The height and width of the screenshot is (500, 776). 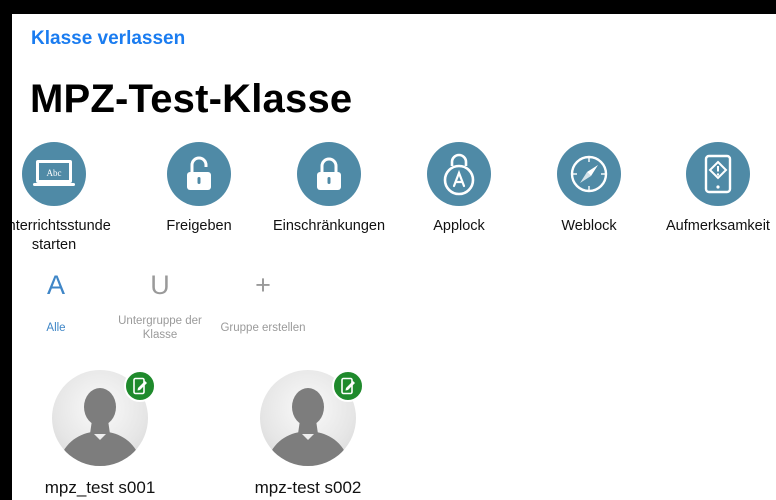 What do you see at coordinates (191, 99) in the screenshot?
I see `page-title: MPZ-Test-Klasse` at bounding box center [191, 99].